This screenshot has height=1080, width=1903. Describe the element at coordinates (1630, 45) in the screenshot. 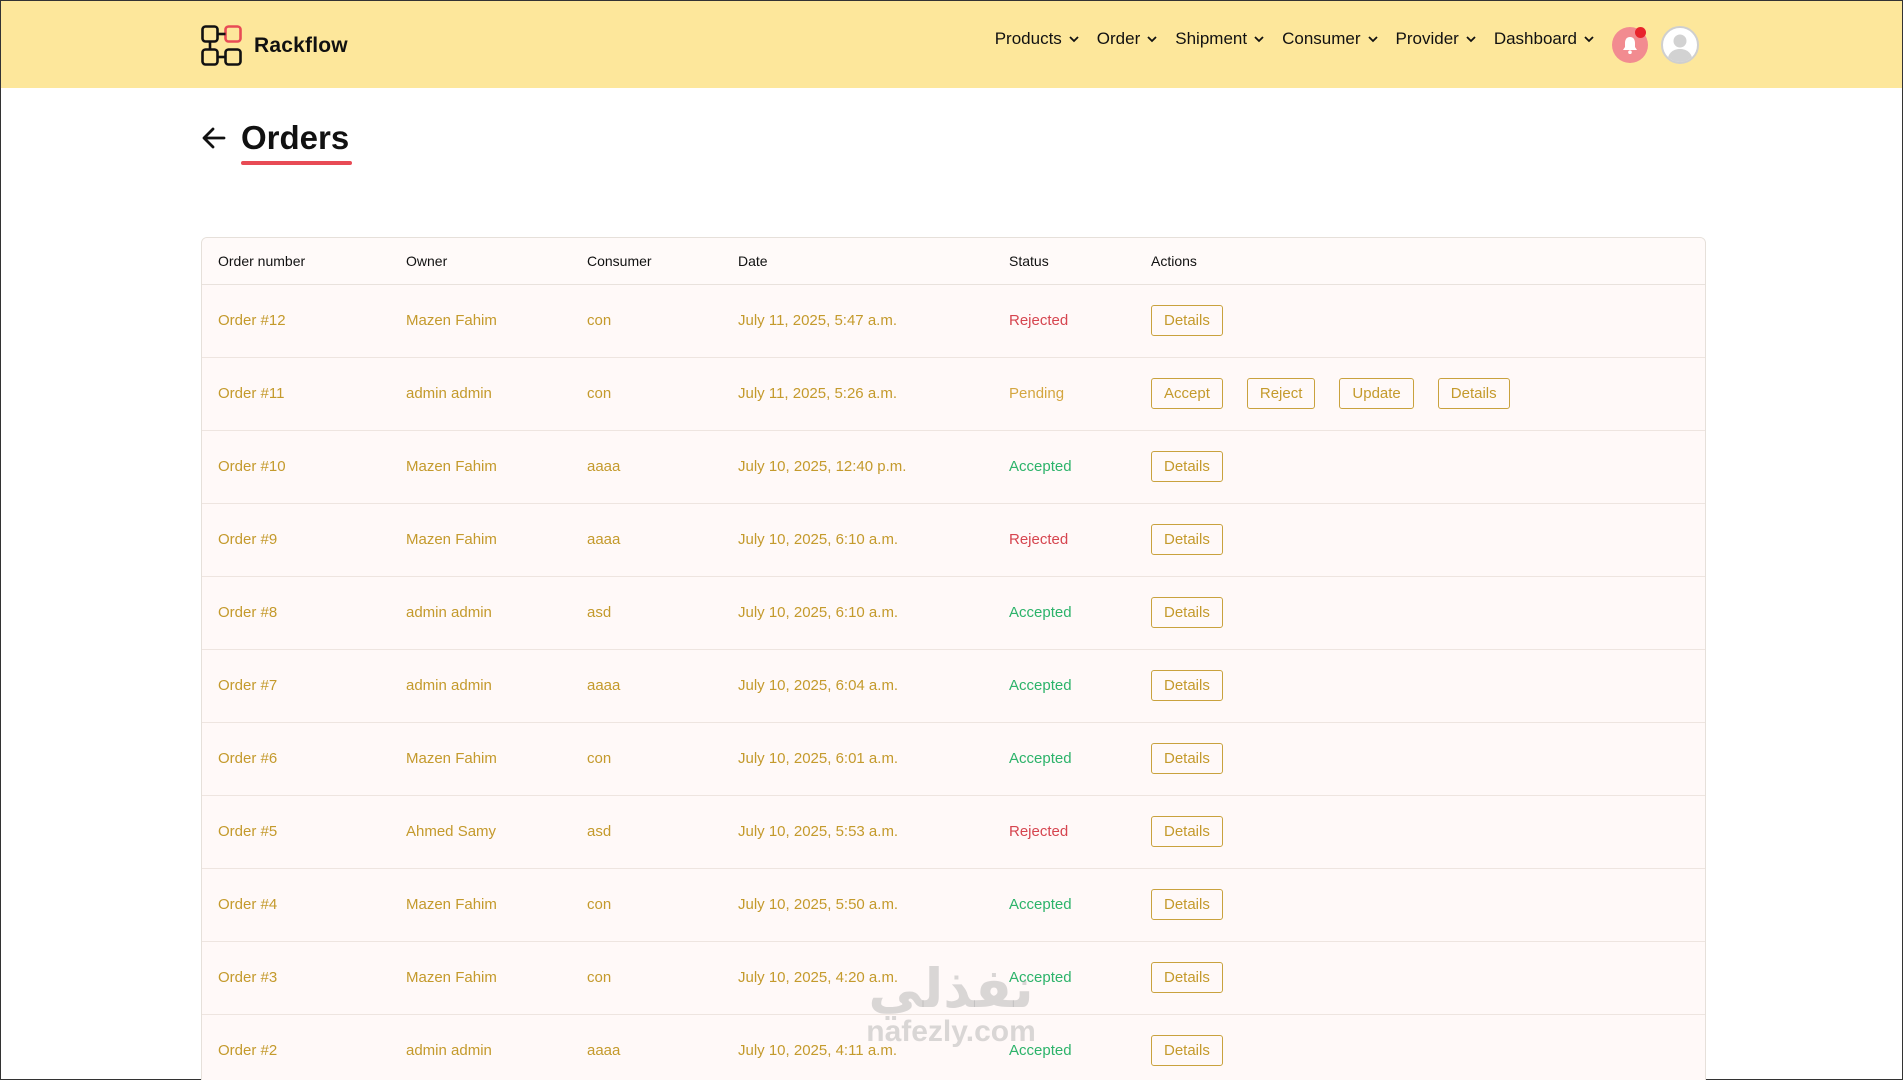

I see `notifications-button` at that location.